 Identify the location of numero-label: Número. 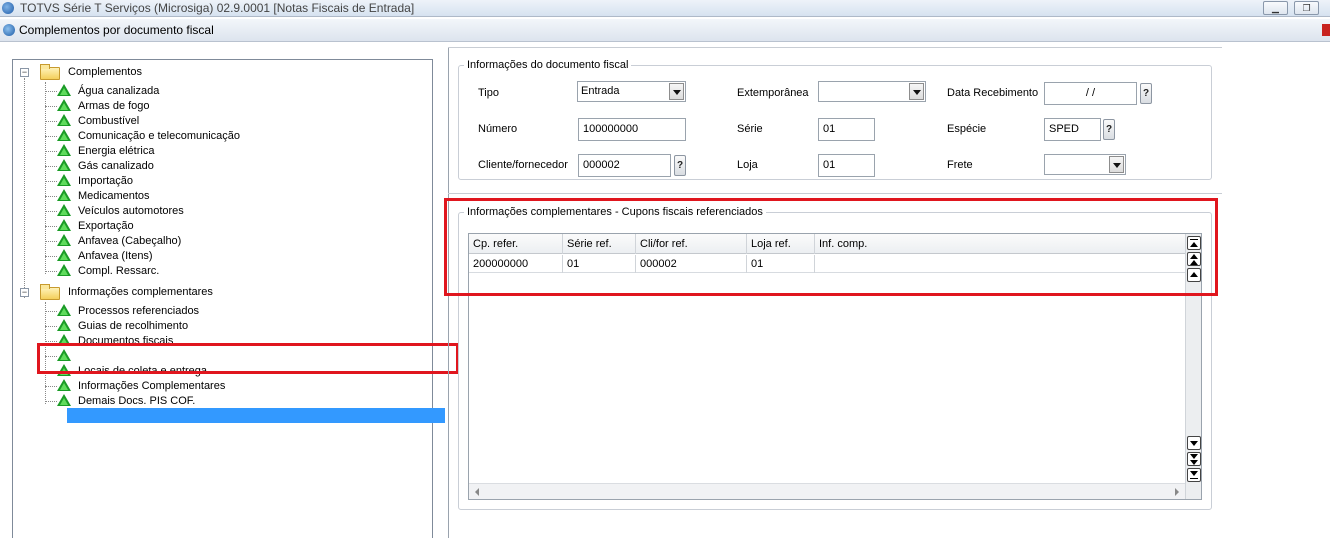
(498, 129).